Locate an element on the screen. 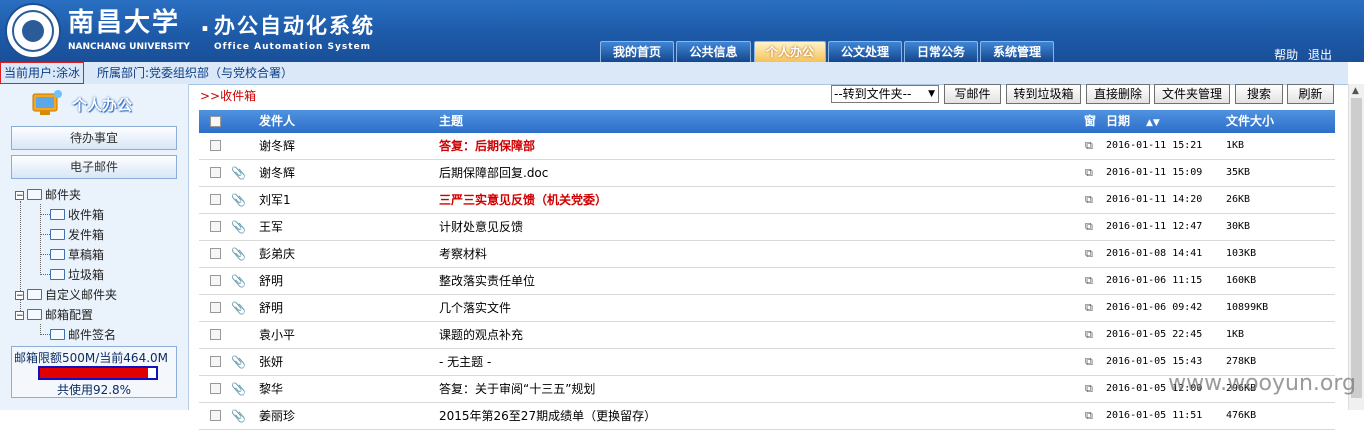 Image resolution: width=1364 pixels, height=430 pixels. row-size: 26KB is located at coordinates (1238, 199).